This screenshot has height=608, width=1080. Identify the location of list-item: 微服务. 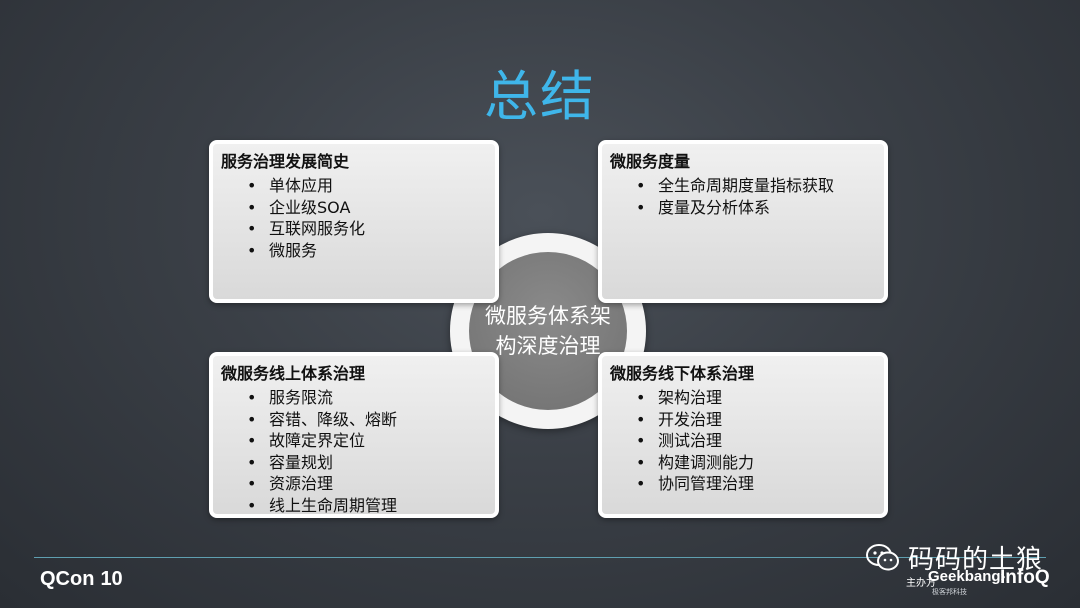
(354, 251).